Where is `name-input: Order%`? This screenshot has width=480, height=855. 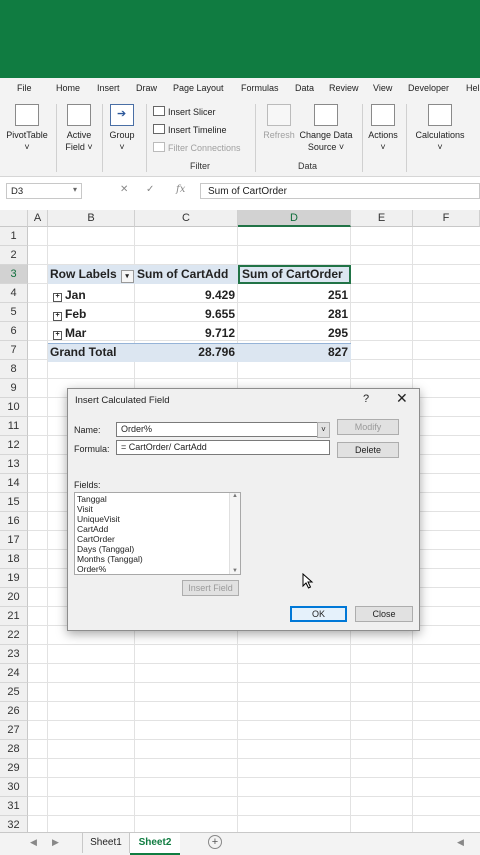 name-input: Order% is located at coordinates (223, 429).